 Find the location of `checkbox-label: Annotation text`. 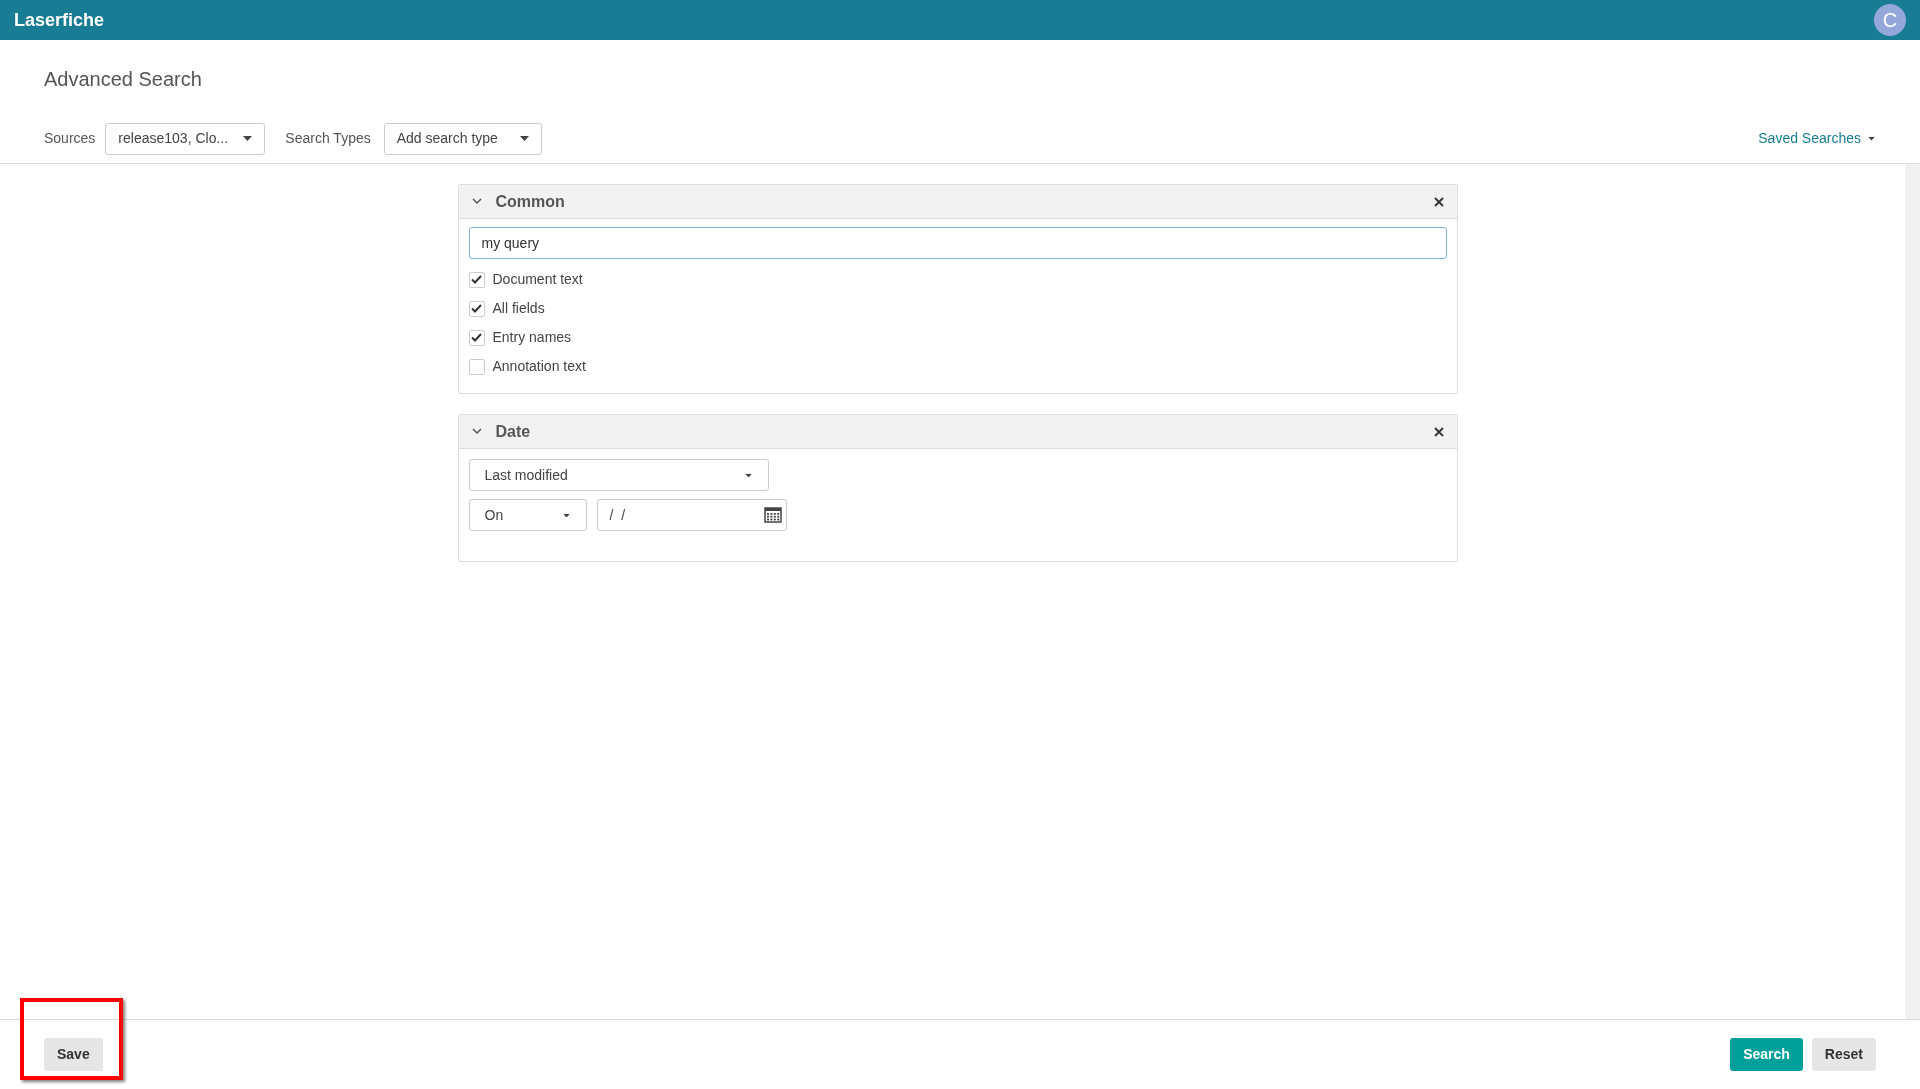

checkbox-label: Annotation text is located at coordinates (539, 366).